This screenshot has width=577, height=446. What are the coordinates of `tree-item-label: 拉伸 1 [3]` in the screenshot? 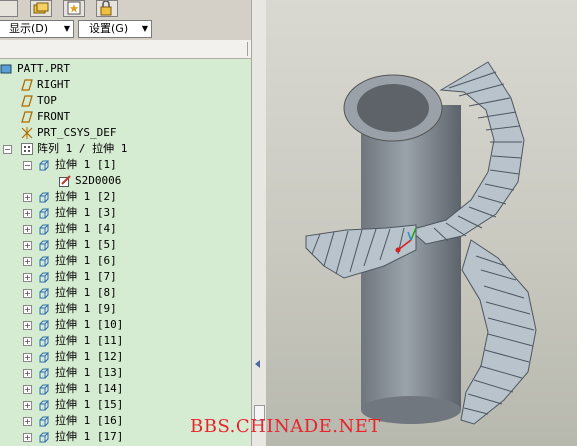 It's located at (86, 212).